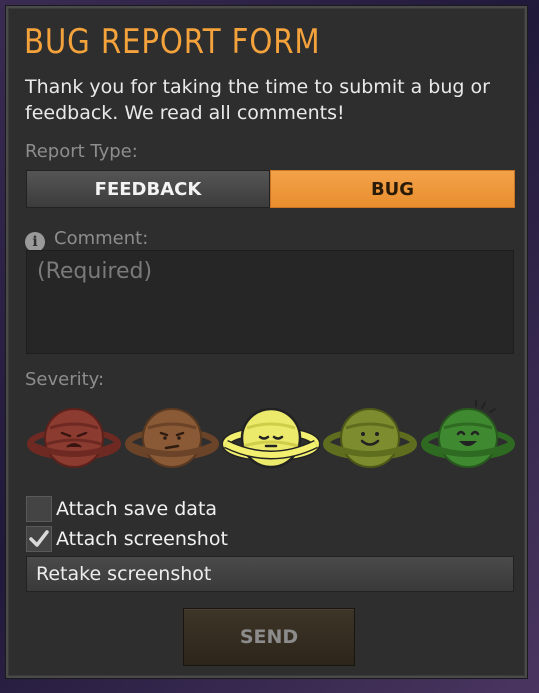 The image size is (539, 693). I want to click on bug-type-button: BUG, so click(392, 189).